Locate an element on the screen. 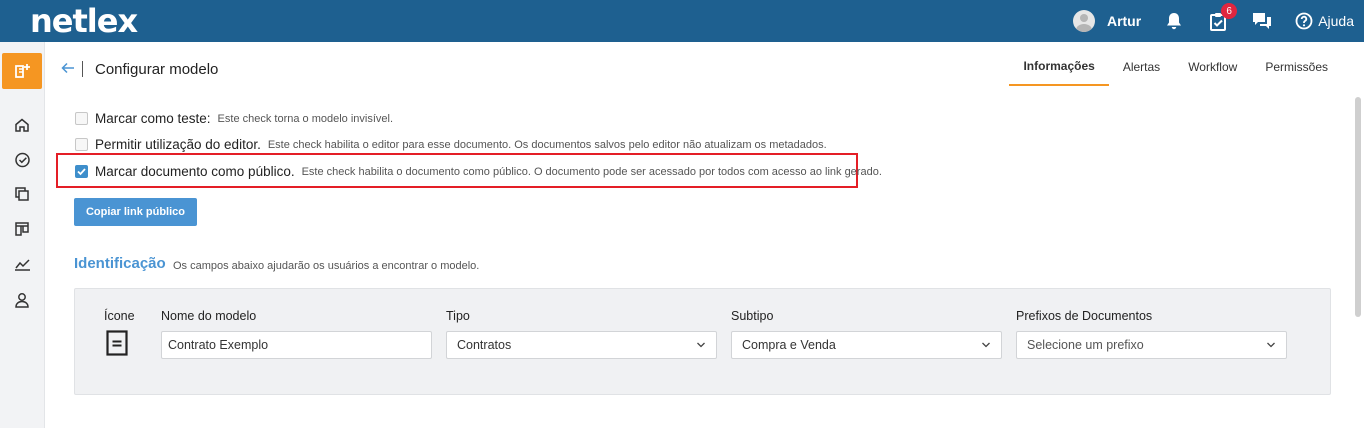  tipo-select: Contratos is located at coordinates (581, 345).